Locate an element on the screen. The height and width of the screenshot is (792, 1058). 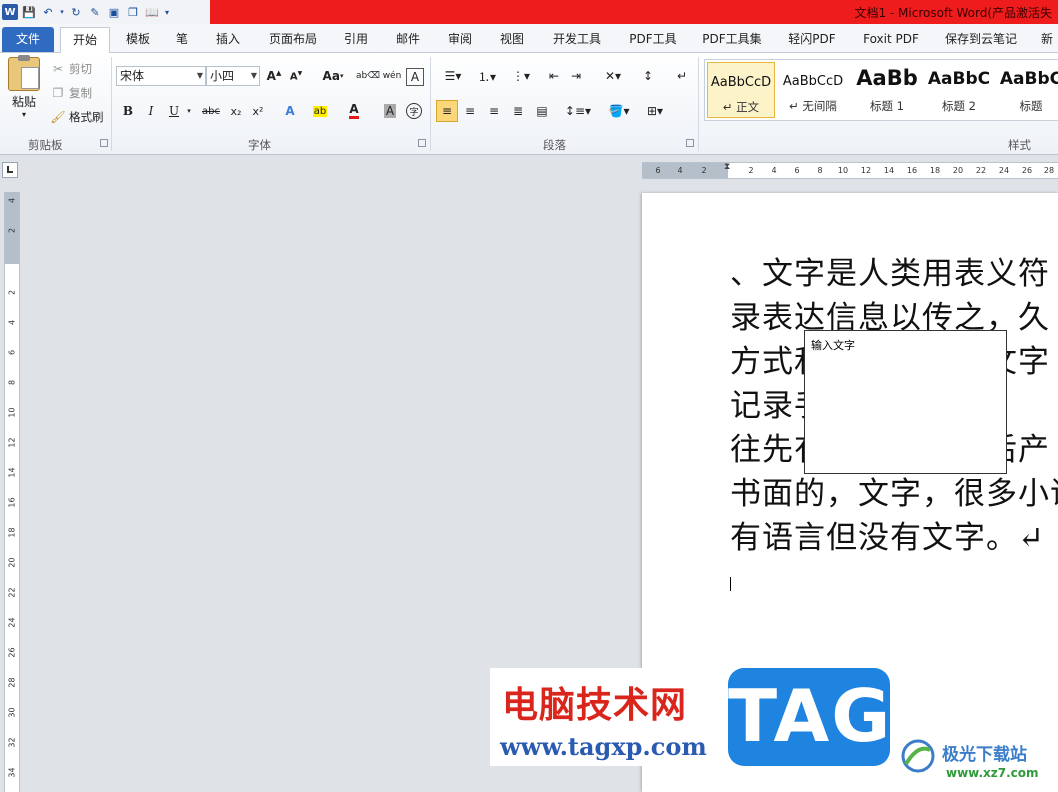
change-case-button: Aa ▾ is located at coordinates (333, 76).